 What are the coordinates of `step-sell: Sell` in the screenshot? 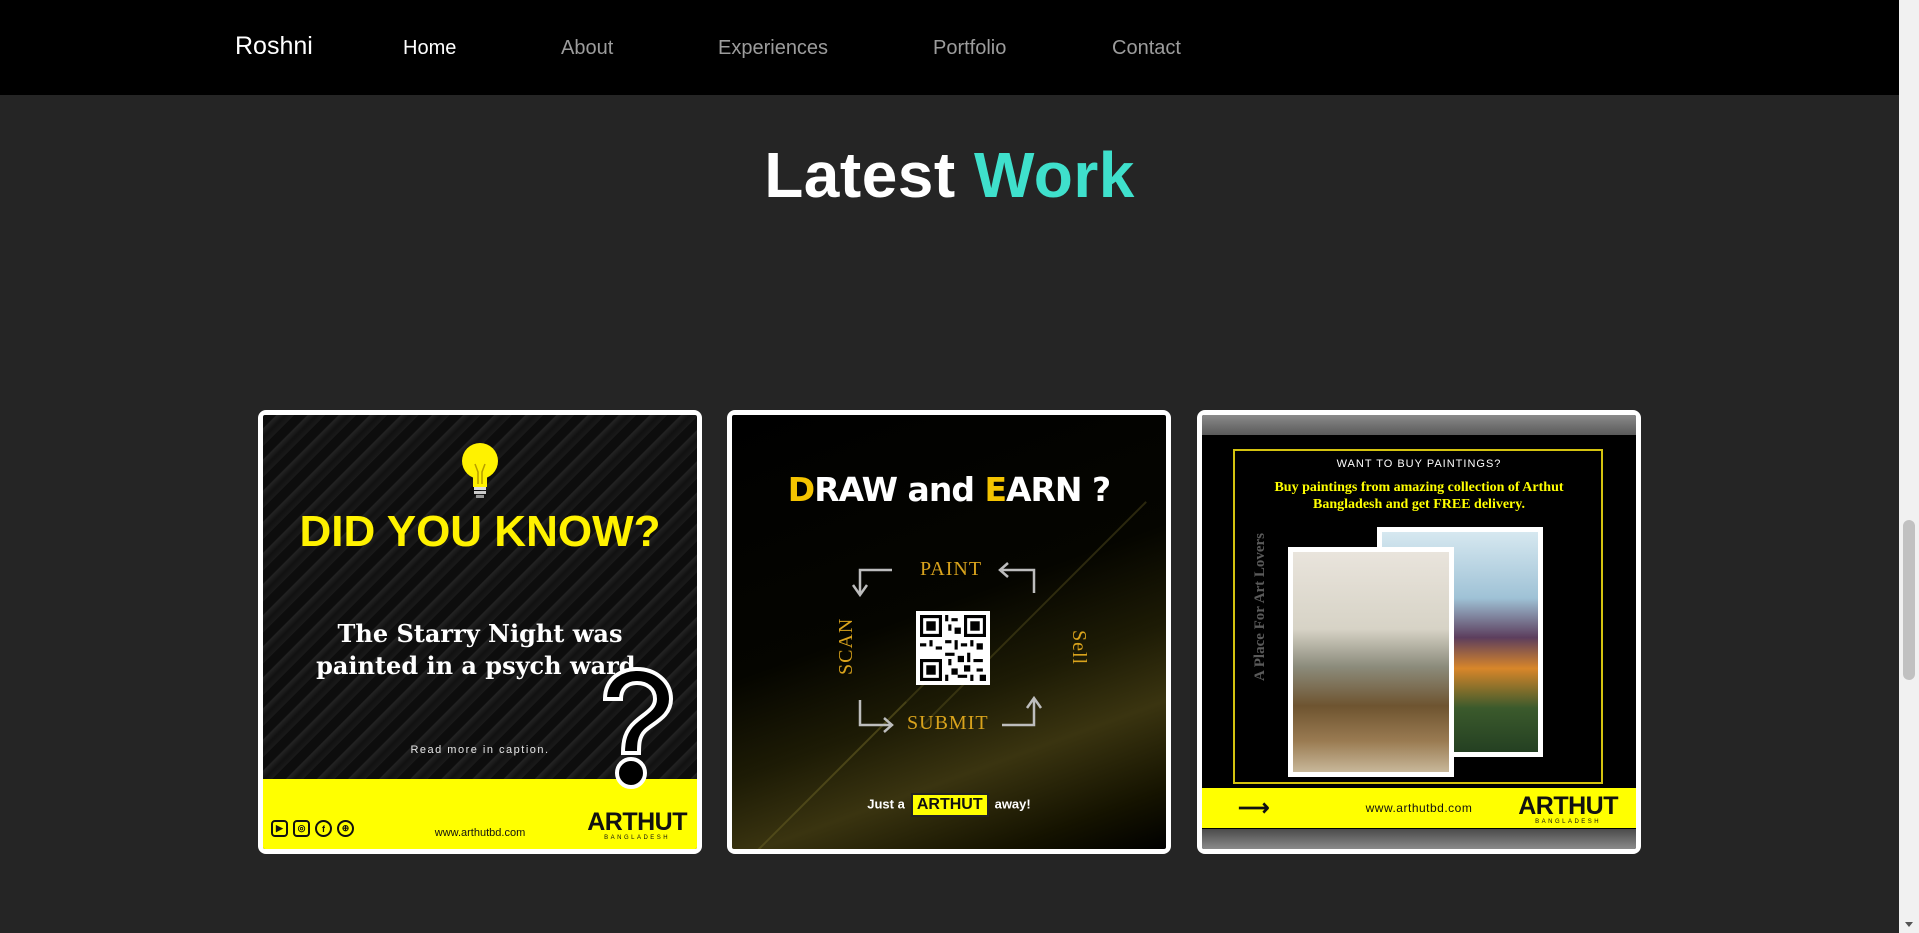 It's located at (1079, 648).